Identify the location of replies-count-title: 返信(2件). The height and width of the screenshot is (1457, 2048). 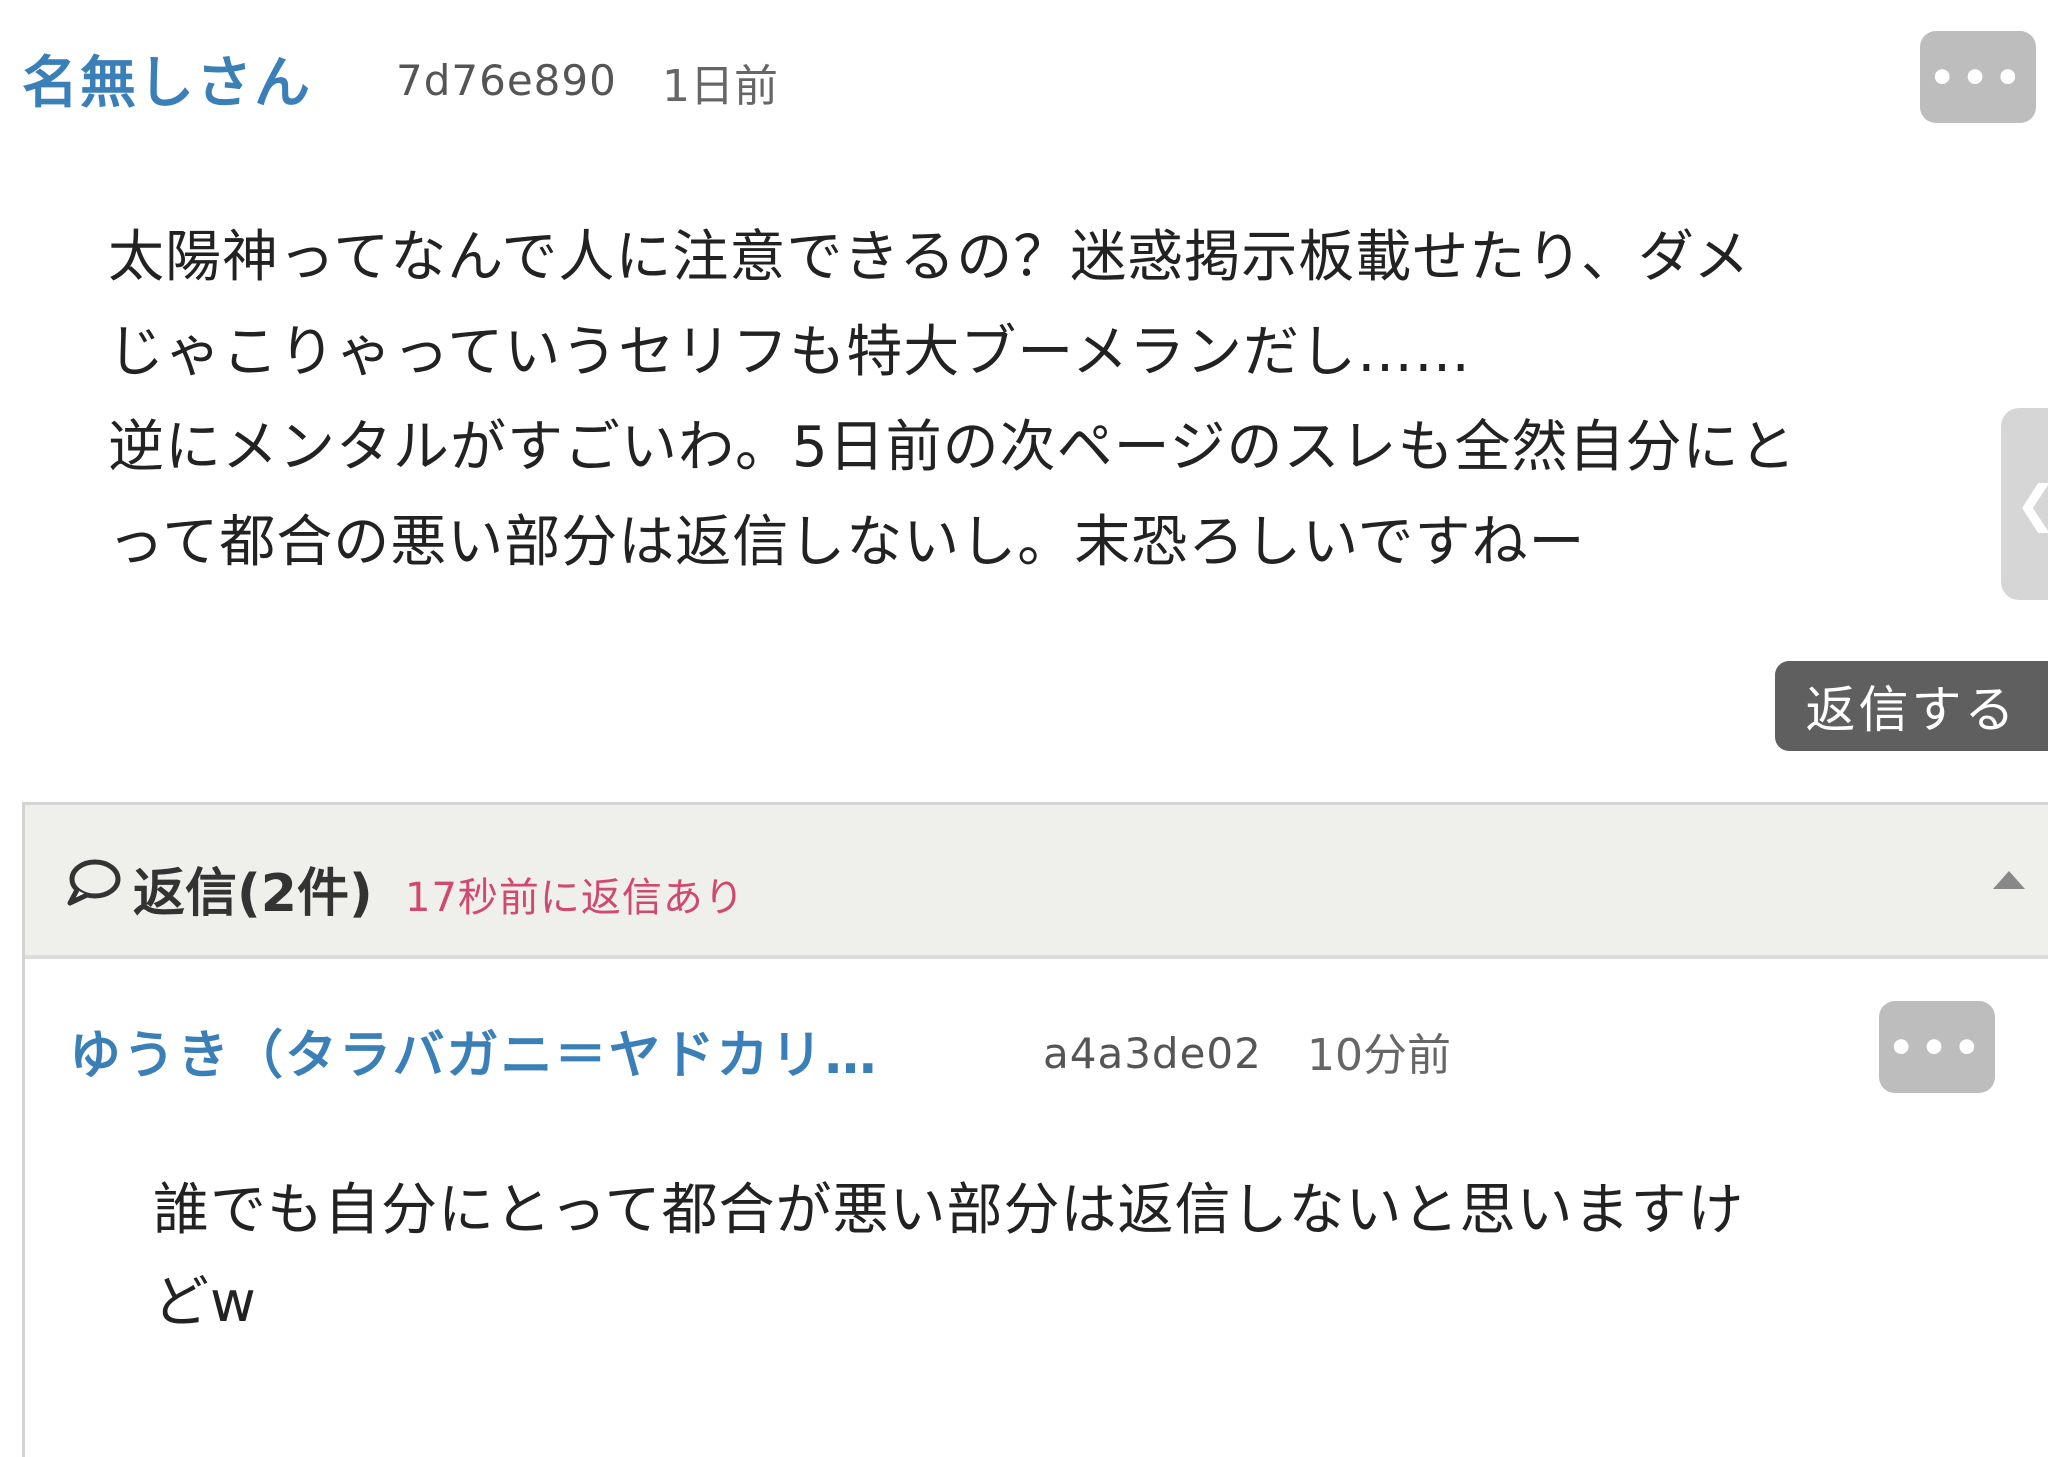
(253, 894).